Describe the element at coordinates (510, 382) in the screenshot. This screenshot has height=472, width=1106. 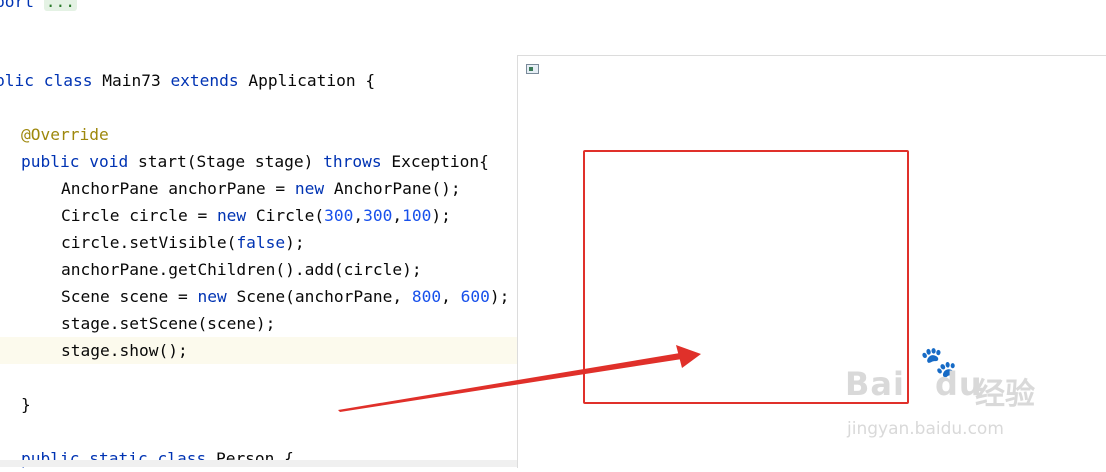
I see `arrow-shaft` at that location.